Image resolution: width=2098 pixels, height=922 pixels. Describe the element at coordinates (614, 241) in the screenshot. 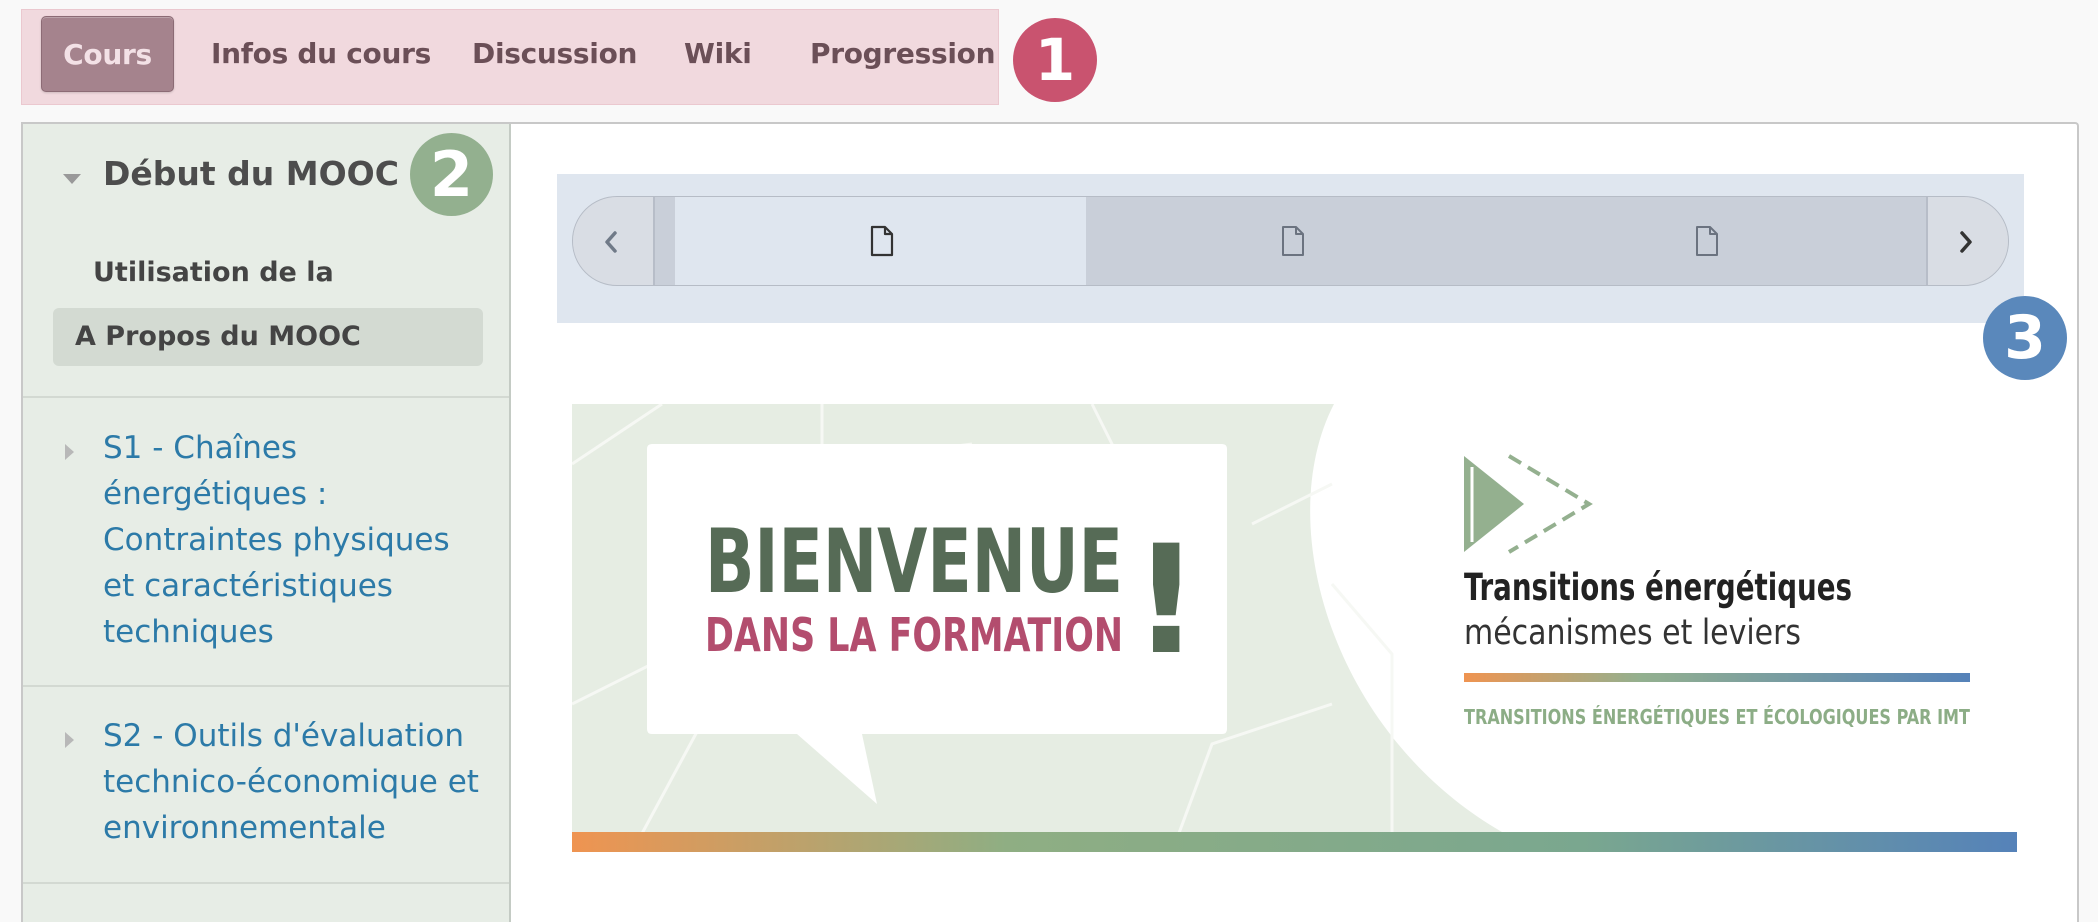

I see `previous-button` at that location.